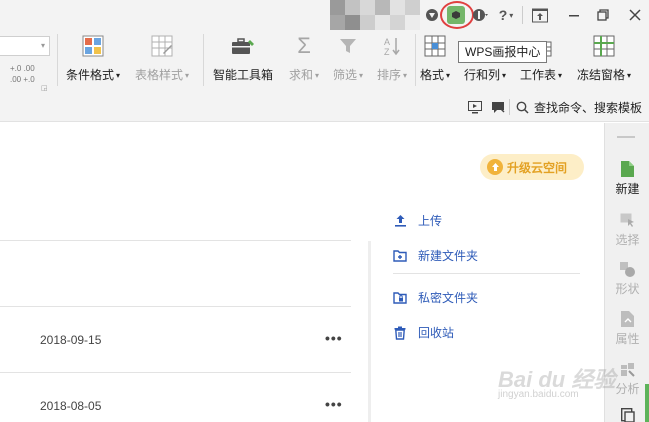 The width and height of the screenshot is (649, 422). What do you see at coordinates (345, 75) in the screenshot?
I see `filter-label: 筛选` at bounding box center [345, 75].